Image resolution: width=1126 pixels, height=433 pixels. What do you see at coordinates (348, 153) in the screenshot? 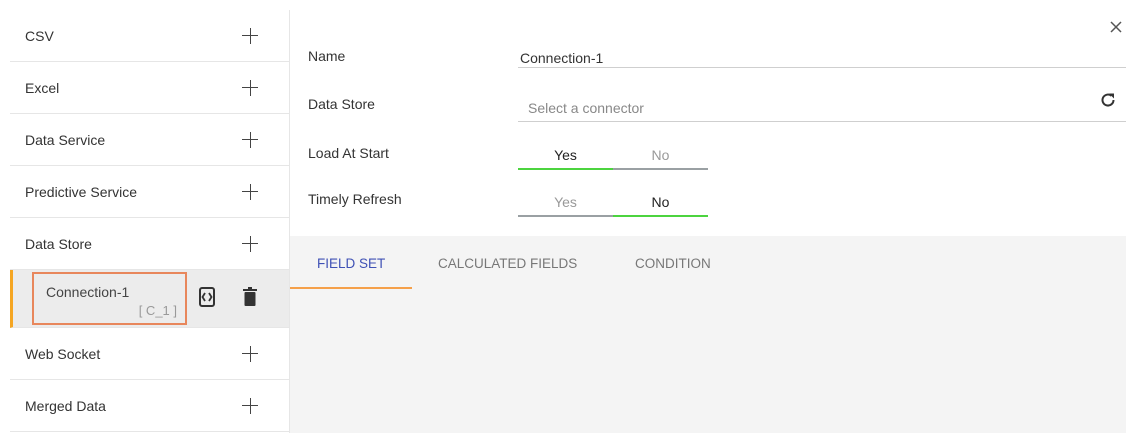
I see `load-at-start-label: Load At Start` at bounding box center [348, 153].